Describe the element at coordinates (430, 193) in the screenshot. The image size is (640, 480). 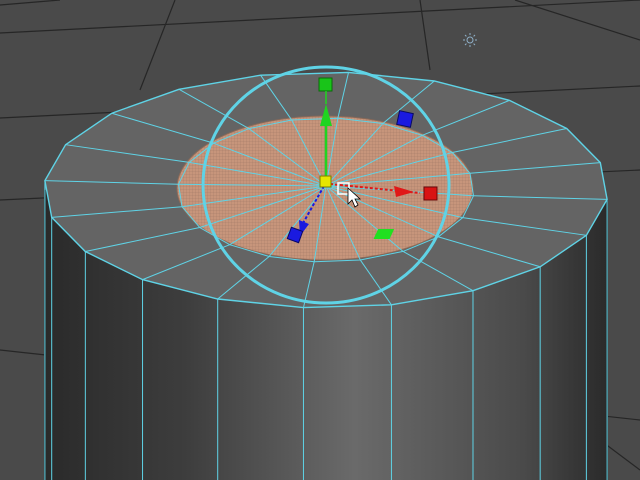
I see `x-scale-box` at that location.